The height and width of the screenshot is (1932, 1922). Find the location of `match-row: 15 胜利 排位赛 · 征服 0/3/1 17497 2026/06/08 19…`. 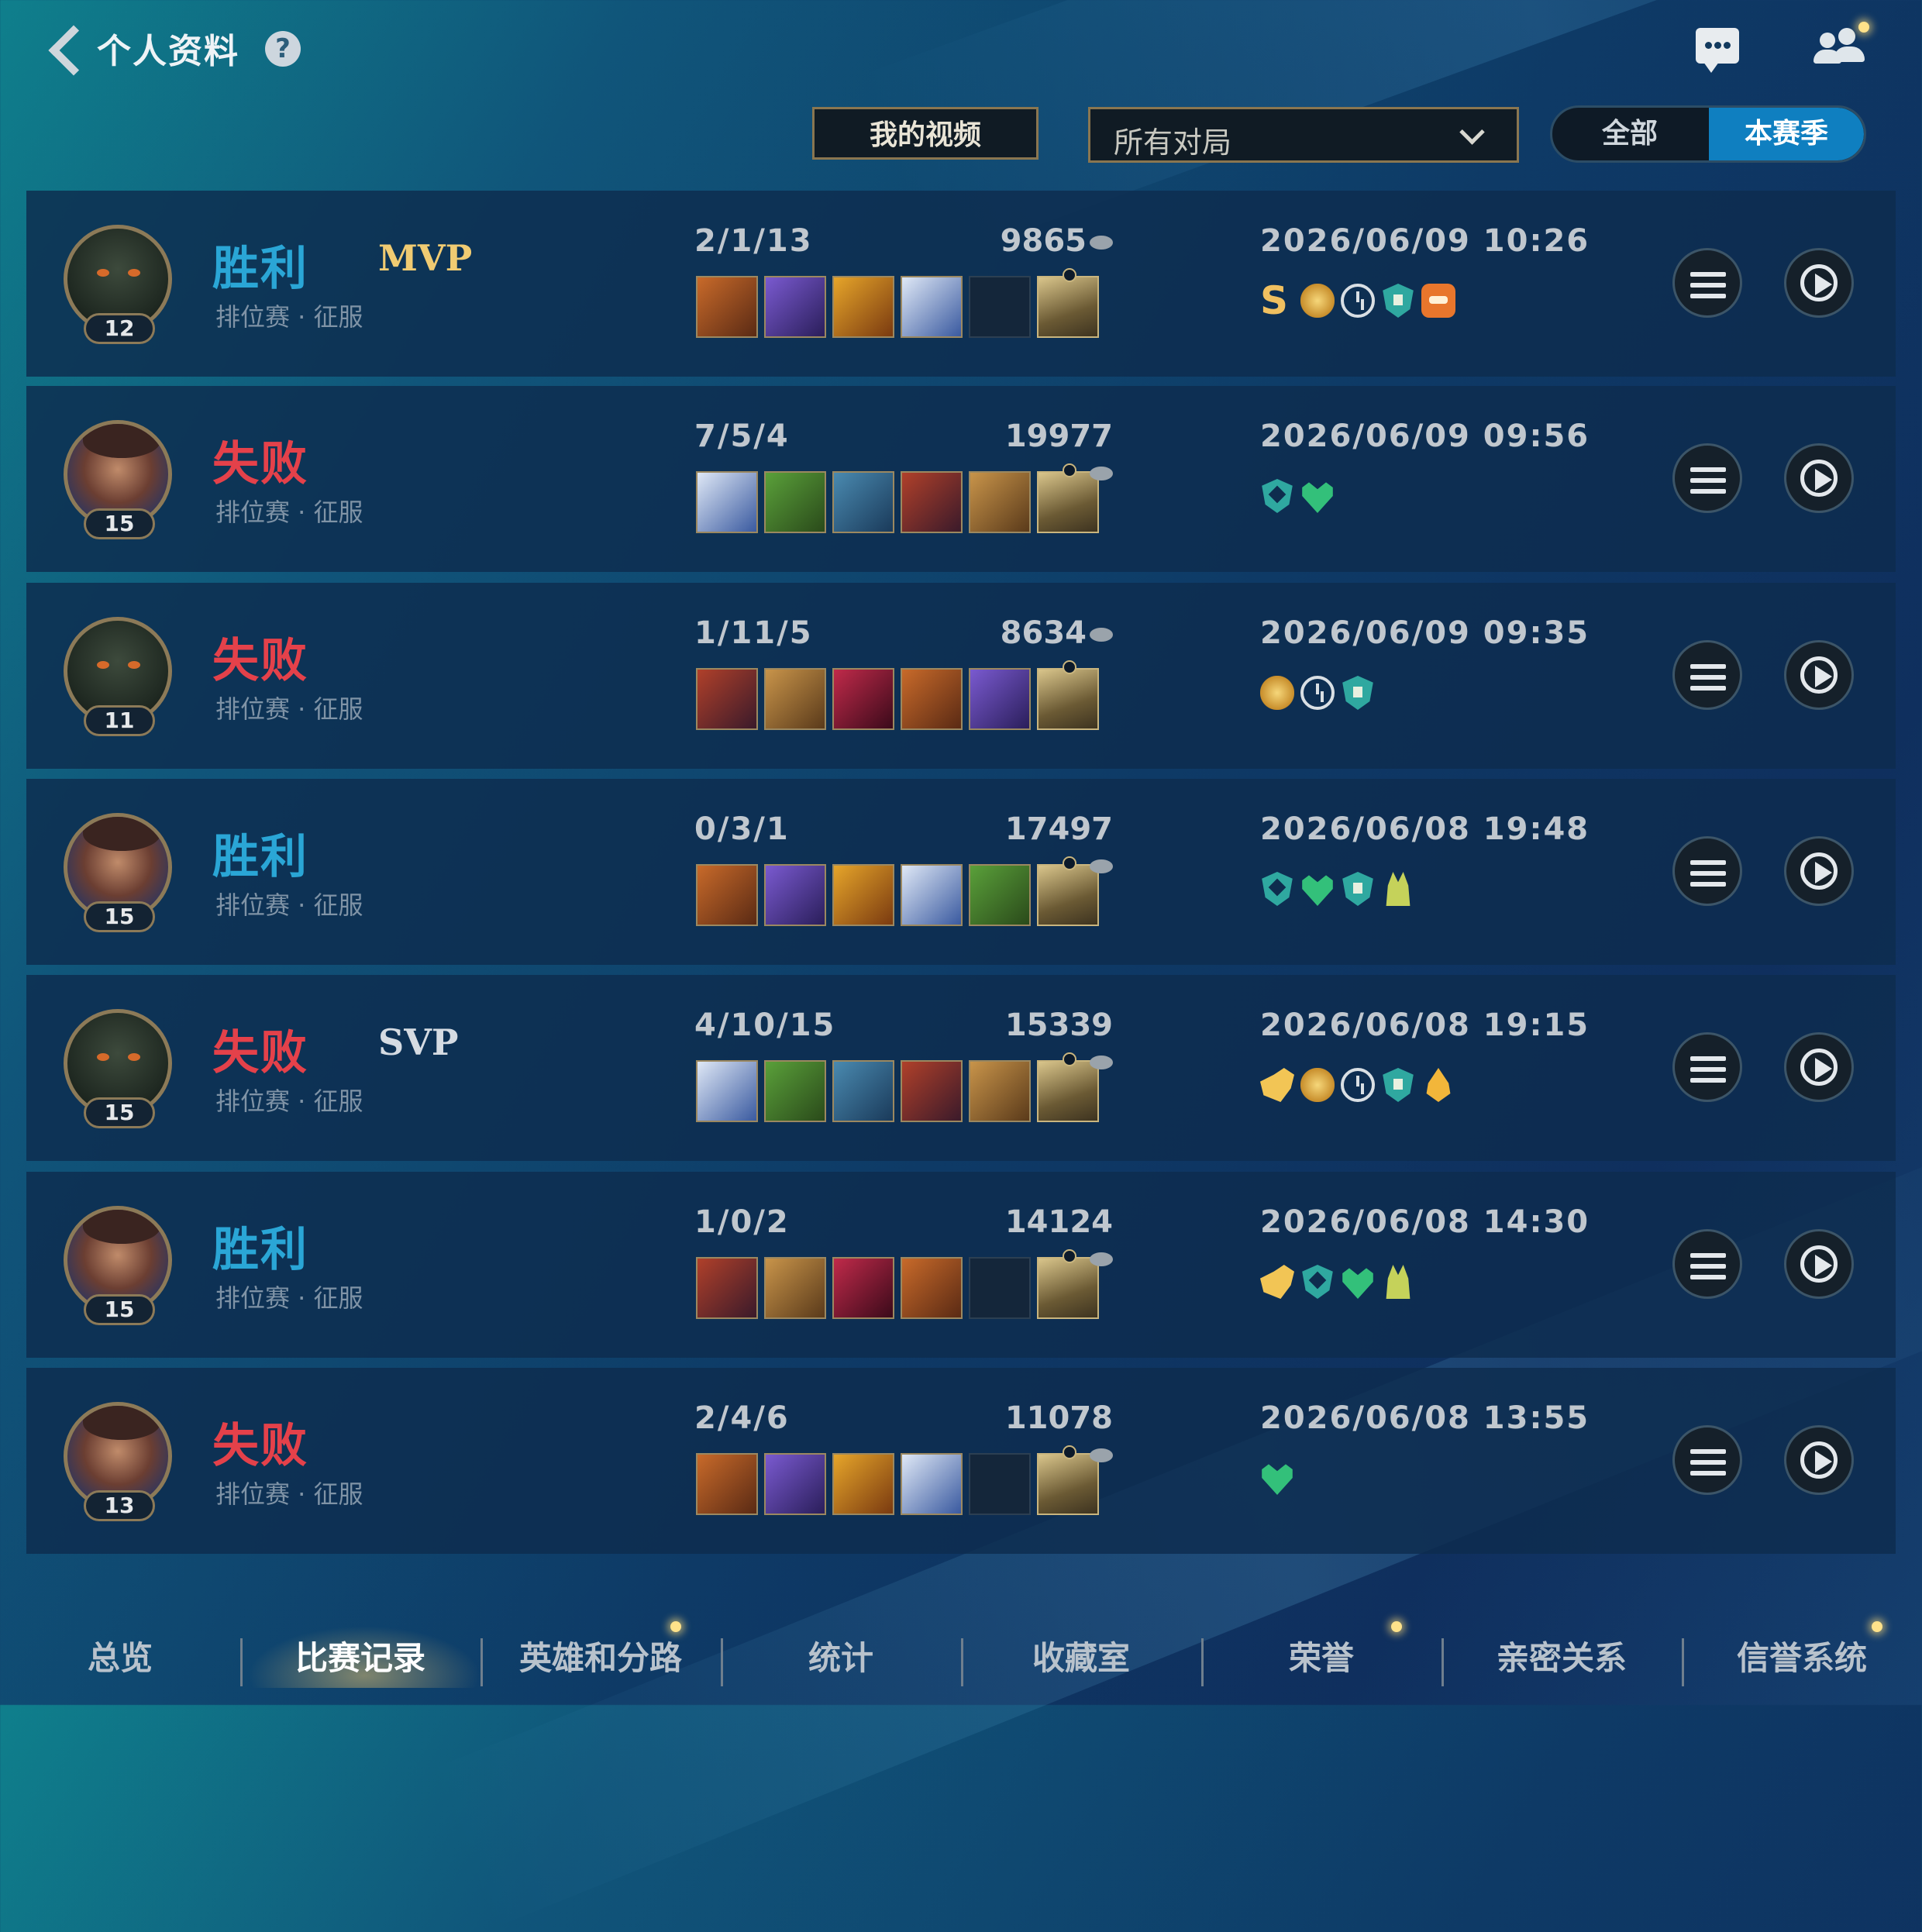

match-row: 15 胜利 排位赛 · 征服 0/3/1 17497 2026/06/08 19… is located at coordinates (961, 872).